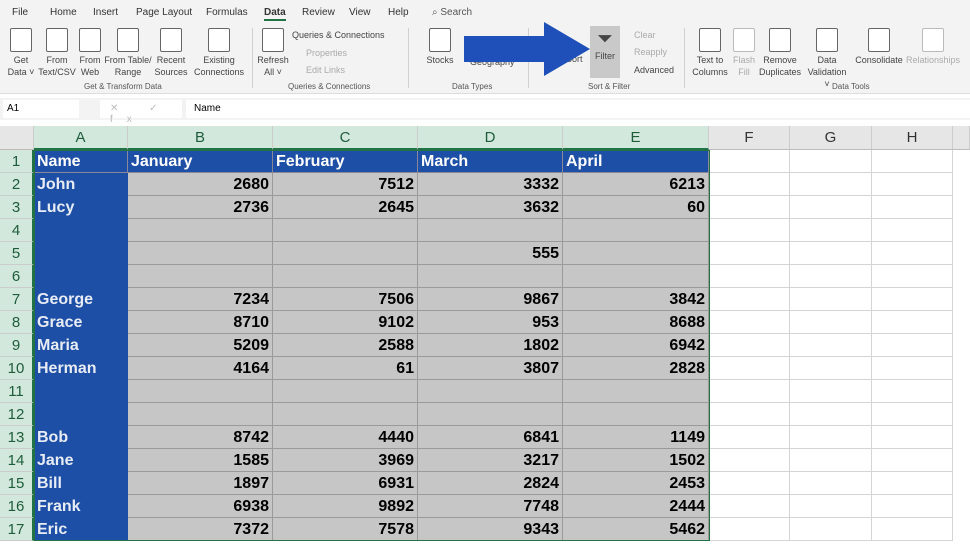 Image resolution: width=970 pixels, height=546 pixels. Describe the element at coordinates (17, 460) in the screenshot. I see `row-header: 14` at that location.